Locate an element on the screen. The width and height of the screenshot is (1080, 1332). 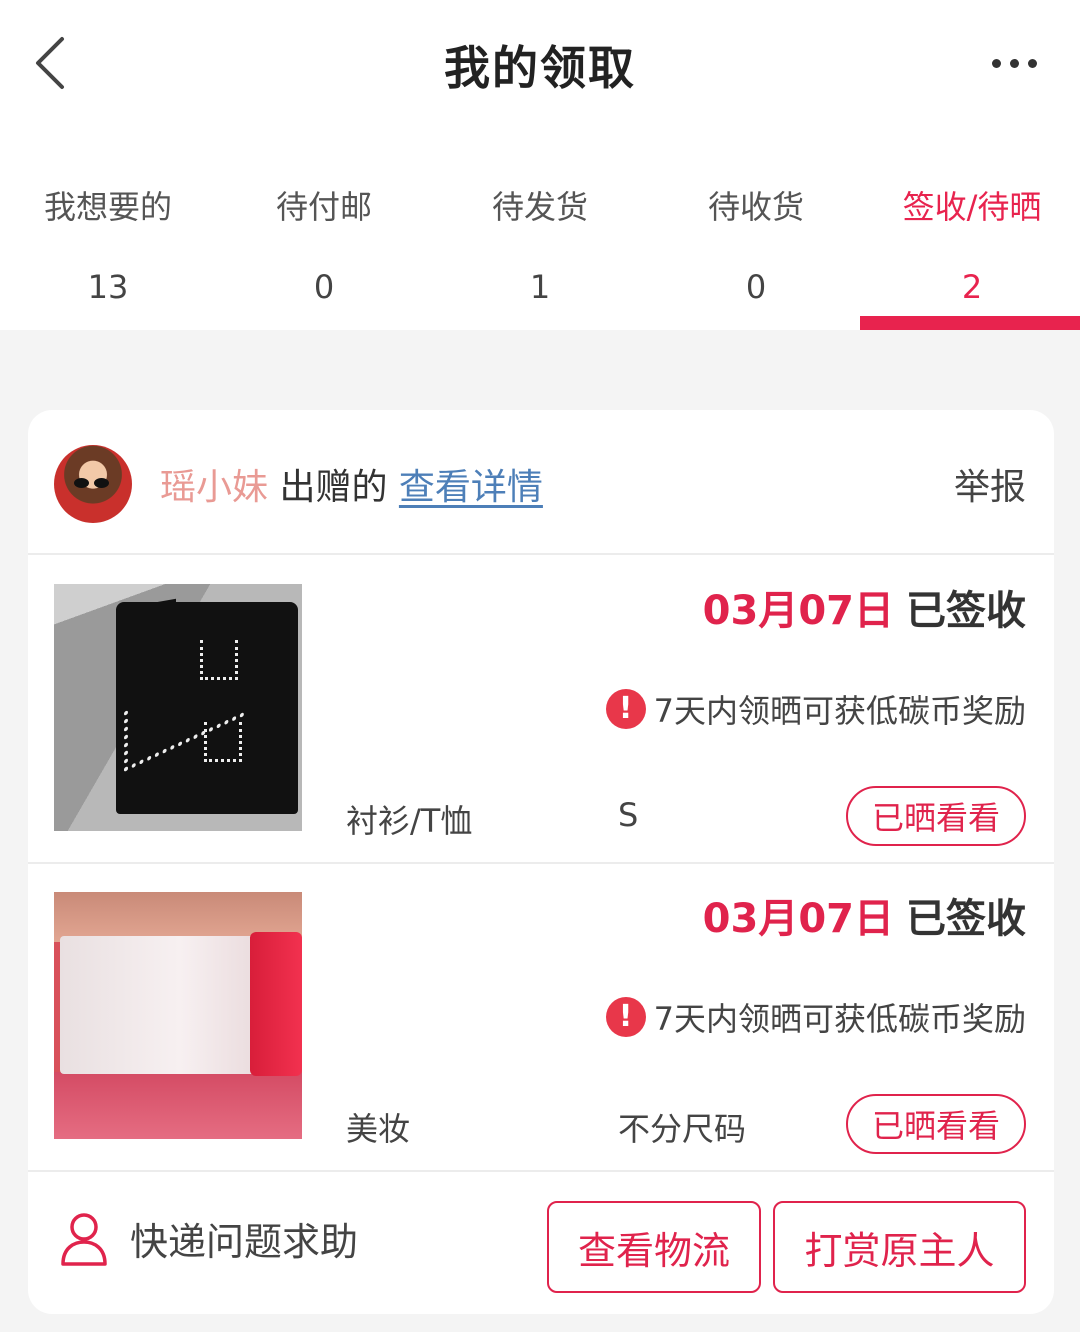
person-icon is located at coordinates (84, 1239).